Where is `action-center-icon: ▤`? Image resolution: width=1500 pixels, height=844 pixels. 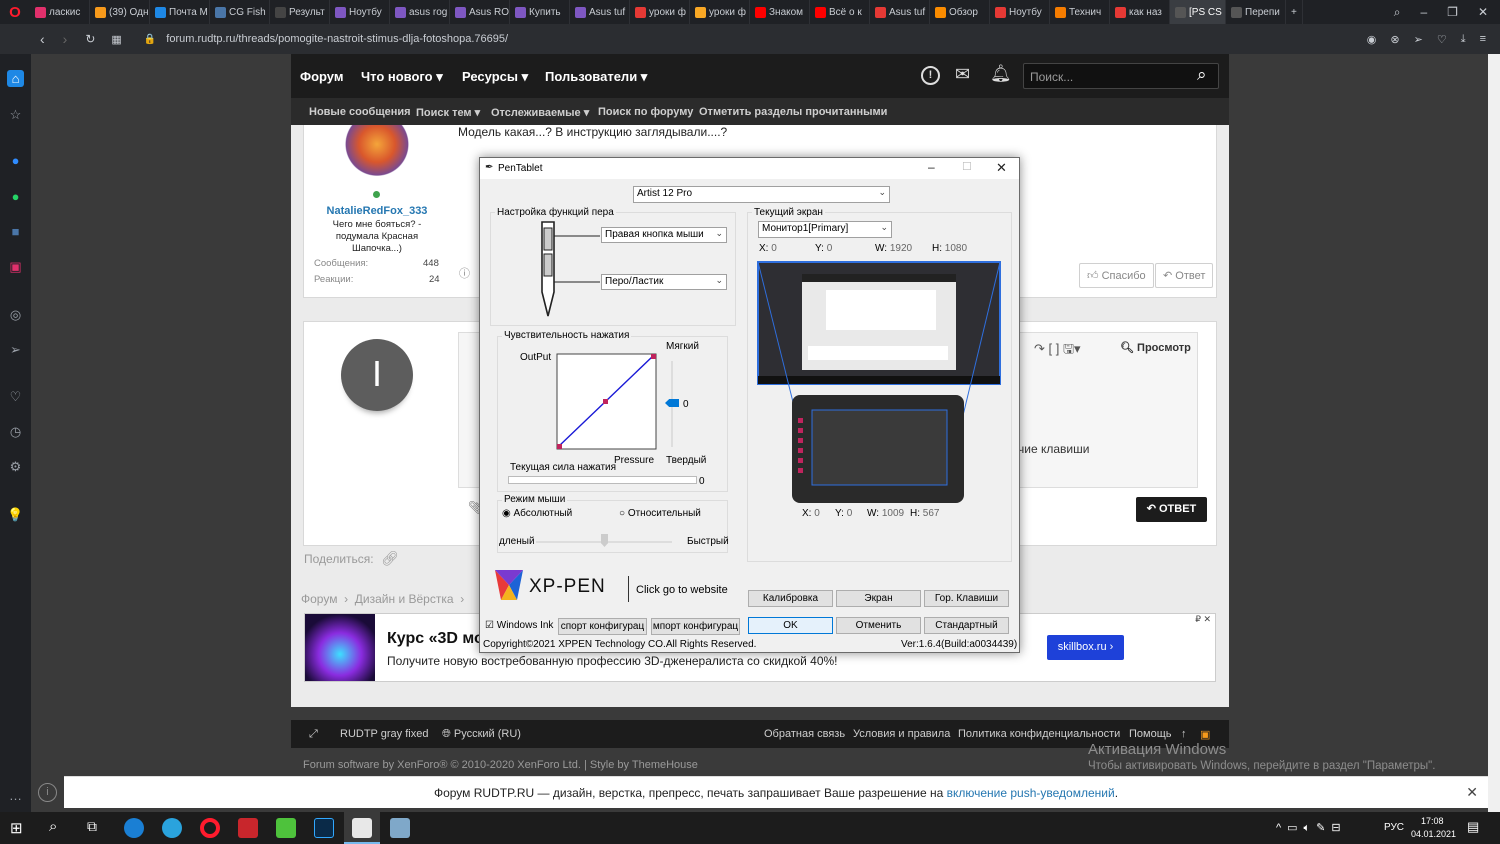 action-center-icon: ▤ is located at coordinates (1473, 827).